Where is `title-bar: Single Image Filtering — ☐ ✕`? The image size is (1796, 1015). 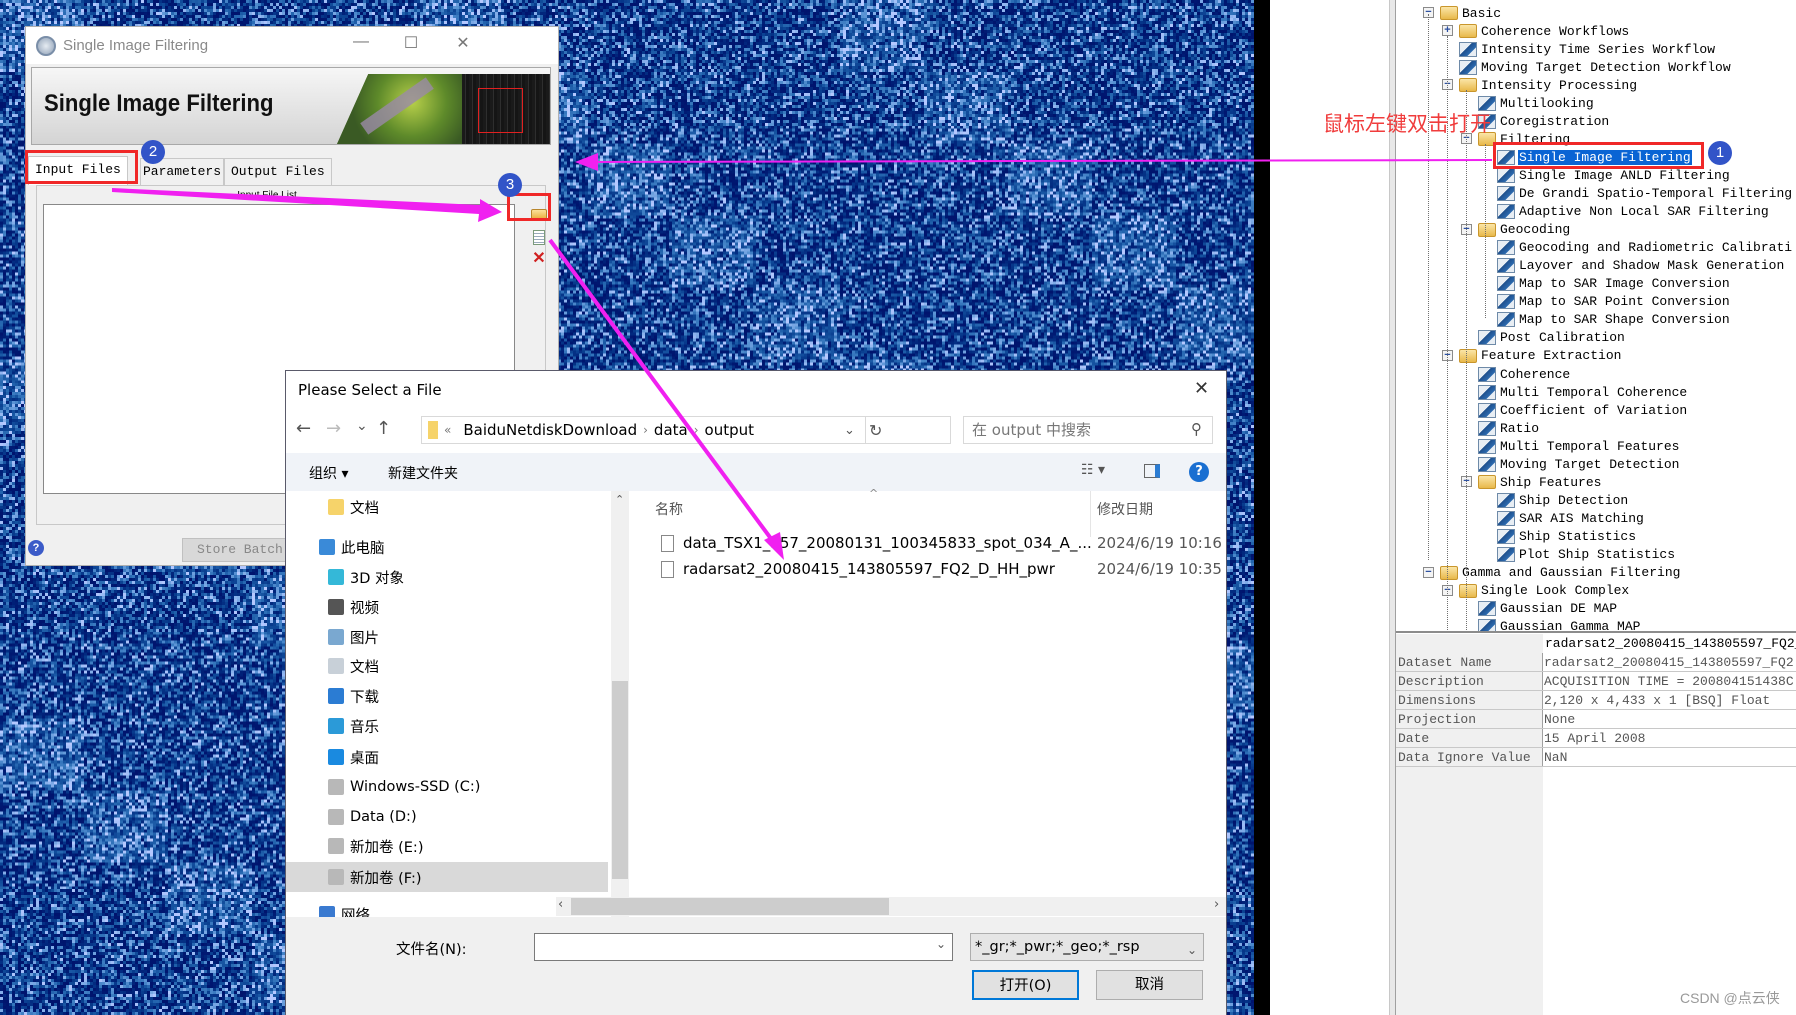 title-bar: Single Image Filtering — ☐ ✕ is located at coordinates (292, 45).